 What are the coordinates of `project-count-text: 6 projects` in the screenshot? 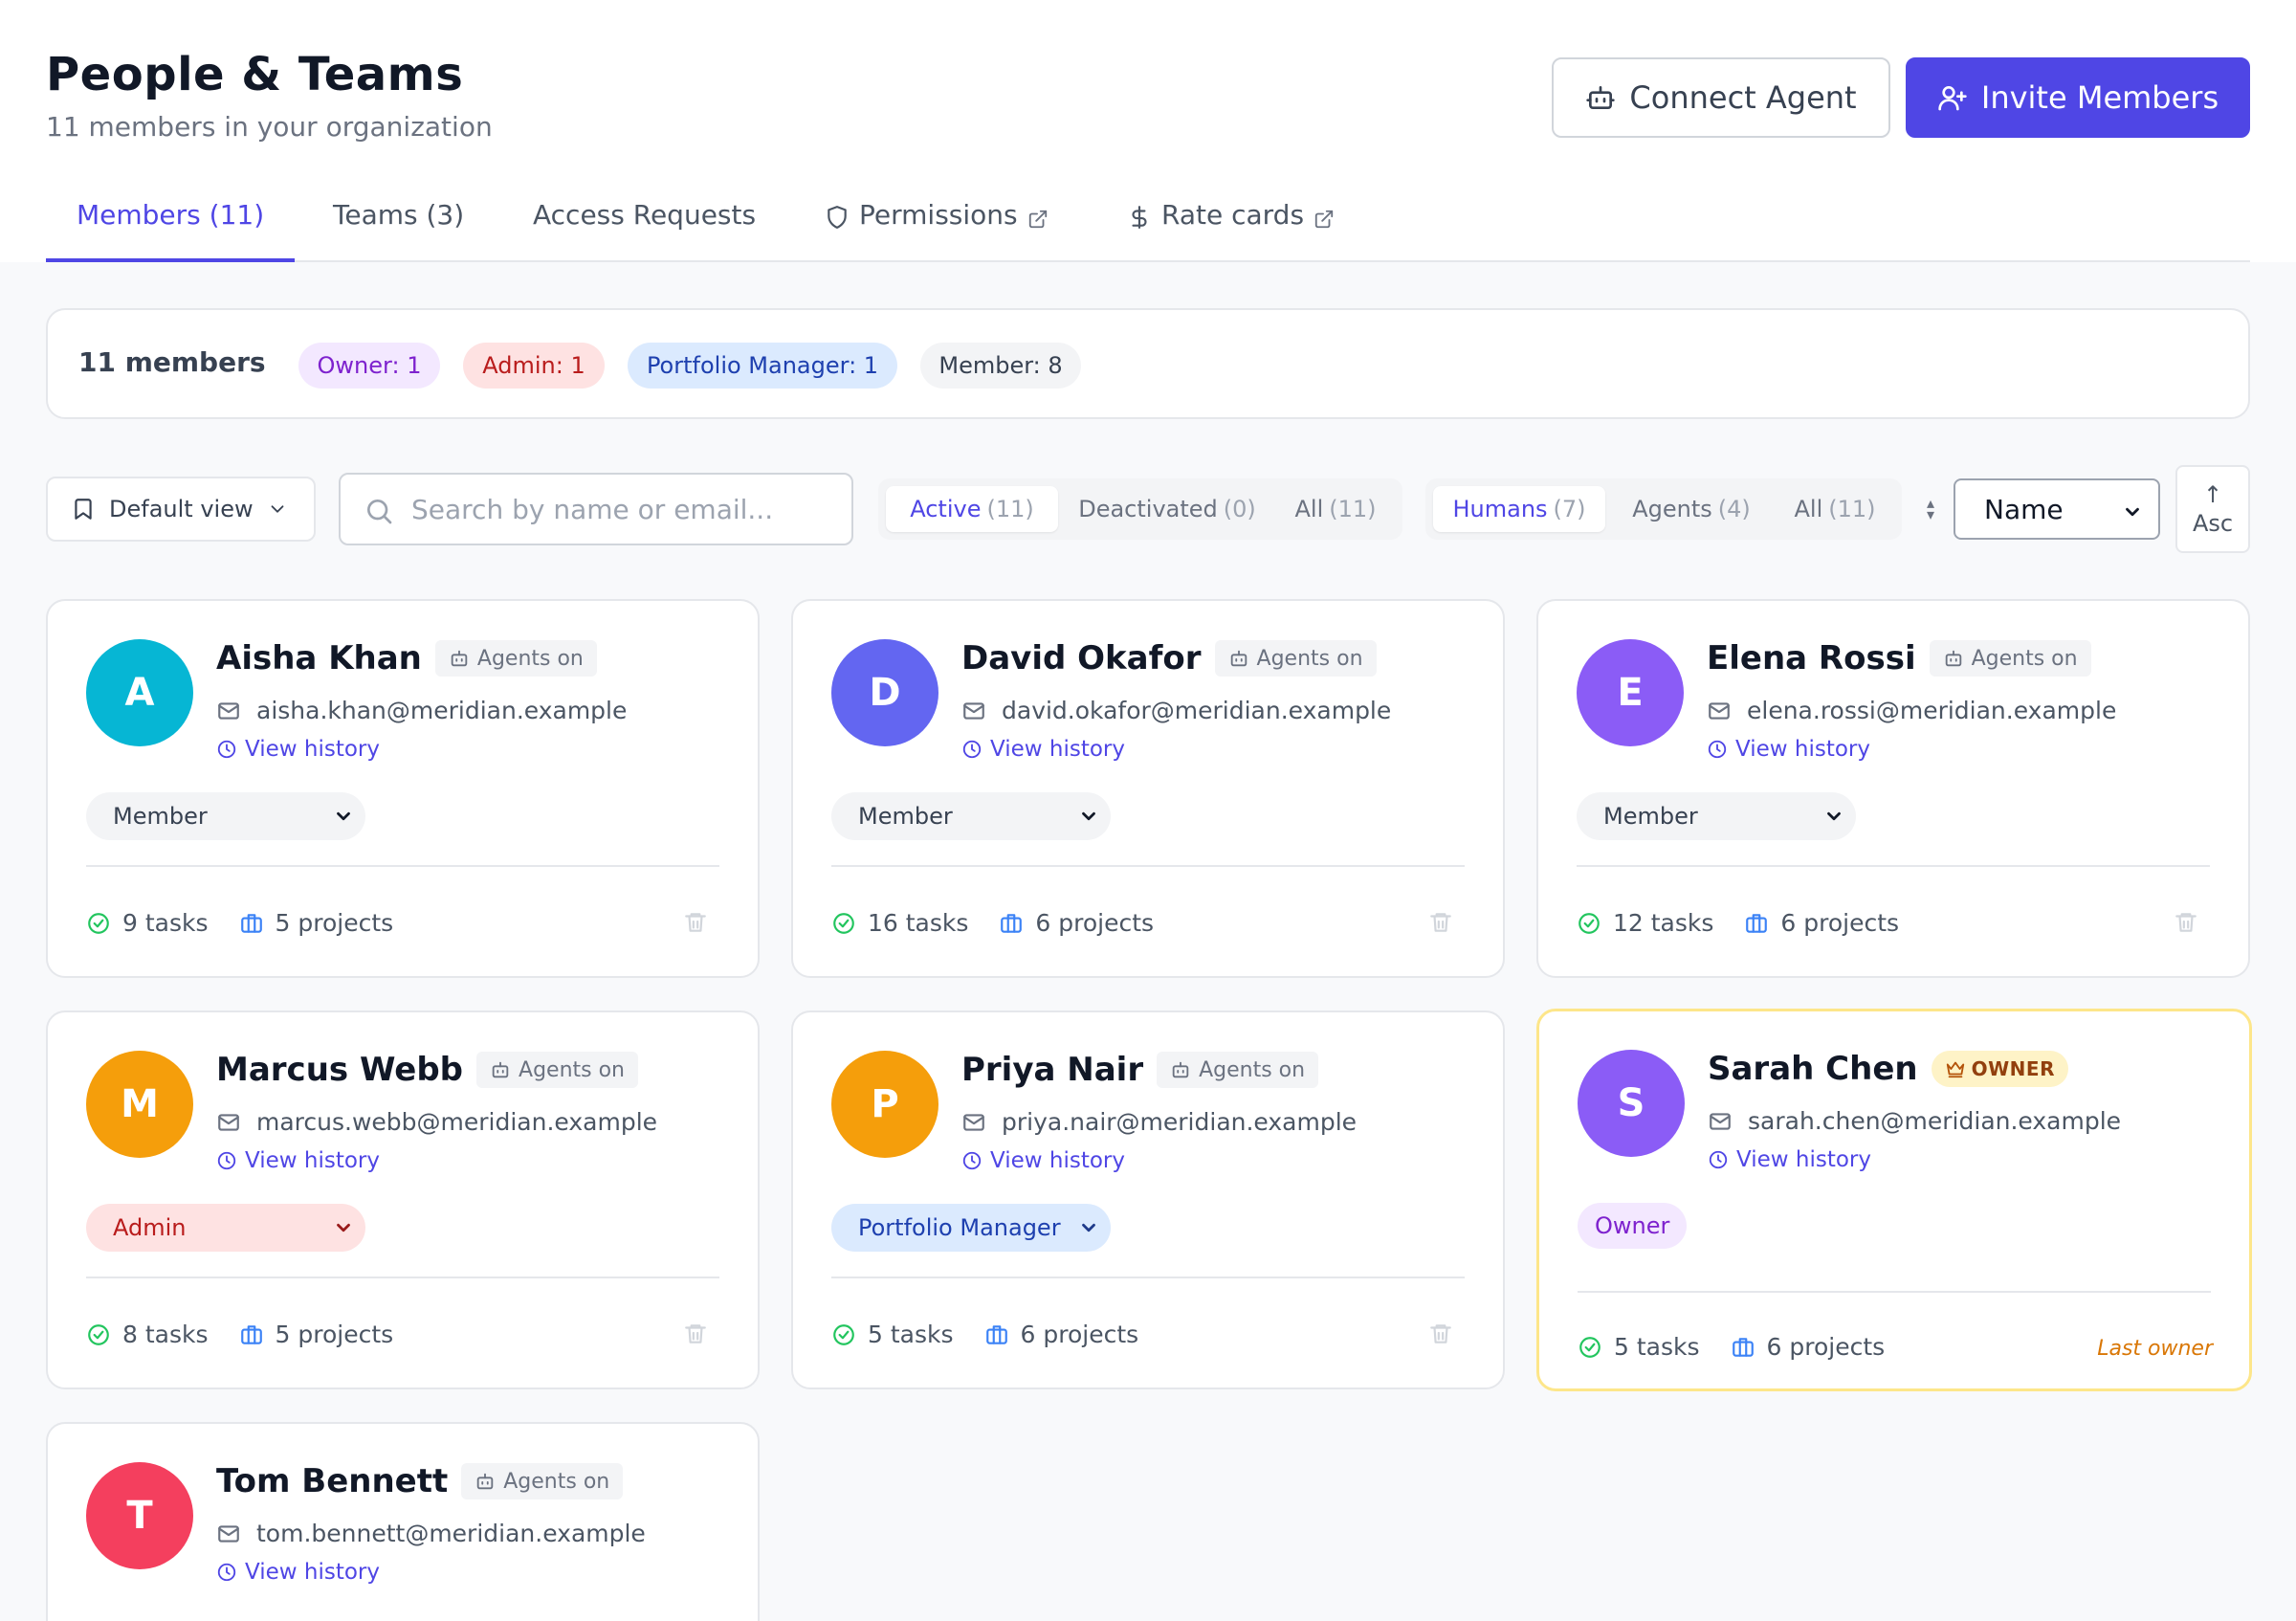 It's located at (1826, 1347).